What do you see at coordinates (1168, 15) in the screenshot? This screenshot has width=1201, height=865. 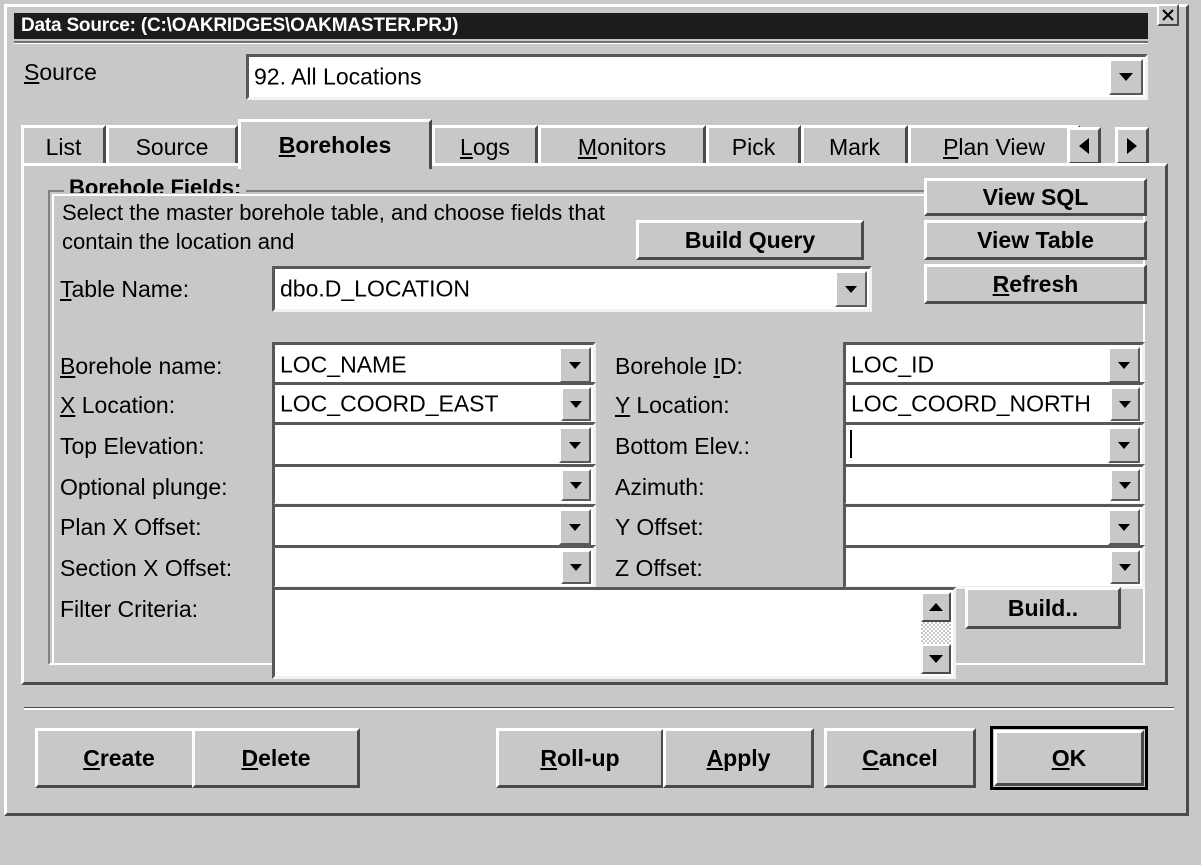 I see `close-icon` at bounding box center [1168, 15].